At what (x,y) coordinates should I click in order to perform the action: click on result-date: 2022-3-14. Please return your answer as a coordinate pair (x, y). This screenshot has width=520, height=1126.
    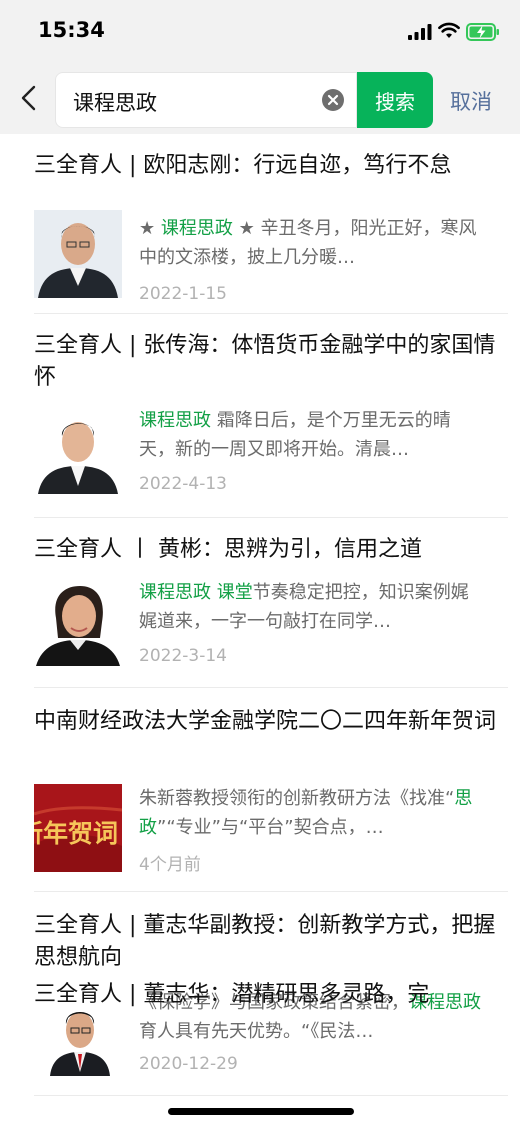
    Looking at the image, I should click on (183, 656).